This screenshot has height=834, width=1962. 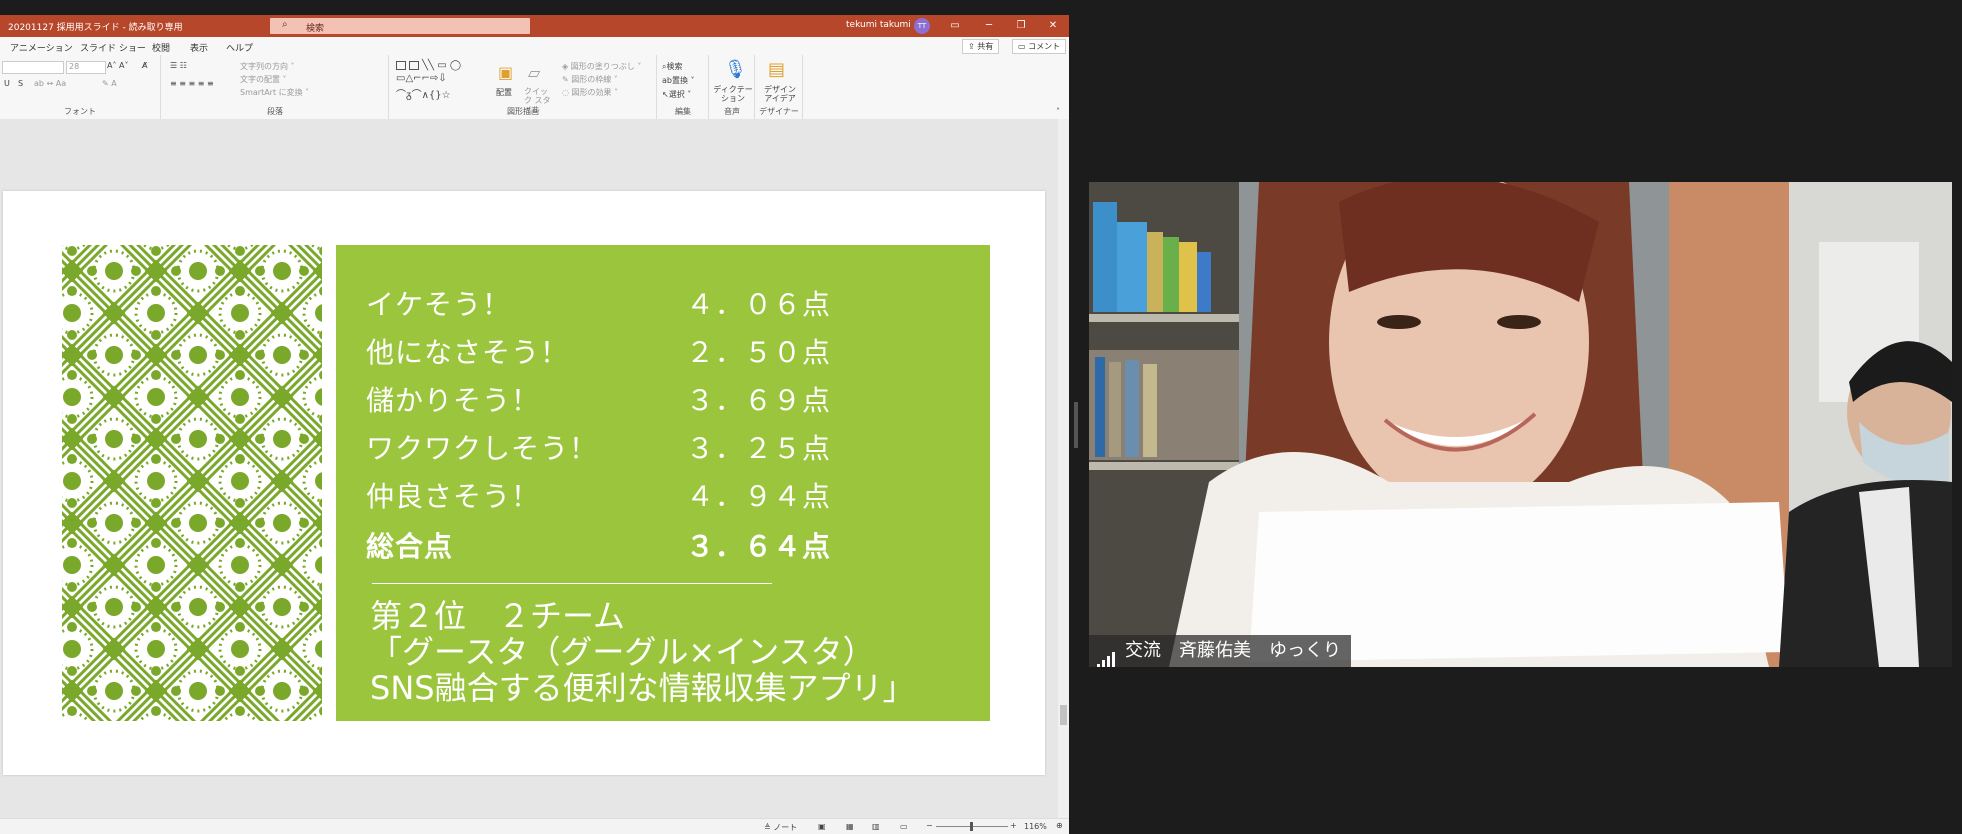 I want to click on shape-effect-button: ◌ 図形の効果 ˅, so click(x=590, y=92).